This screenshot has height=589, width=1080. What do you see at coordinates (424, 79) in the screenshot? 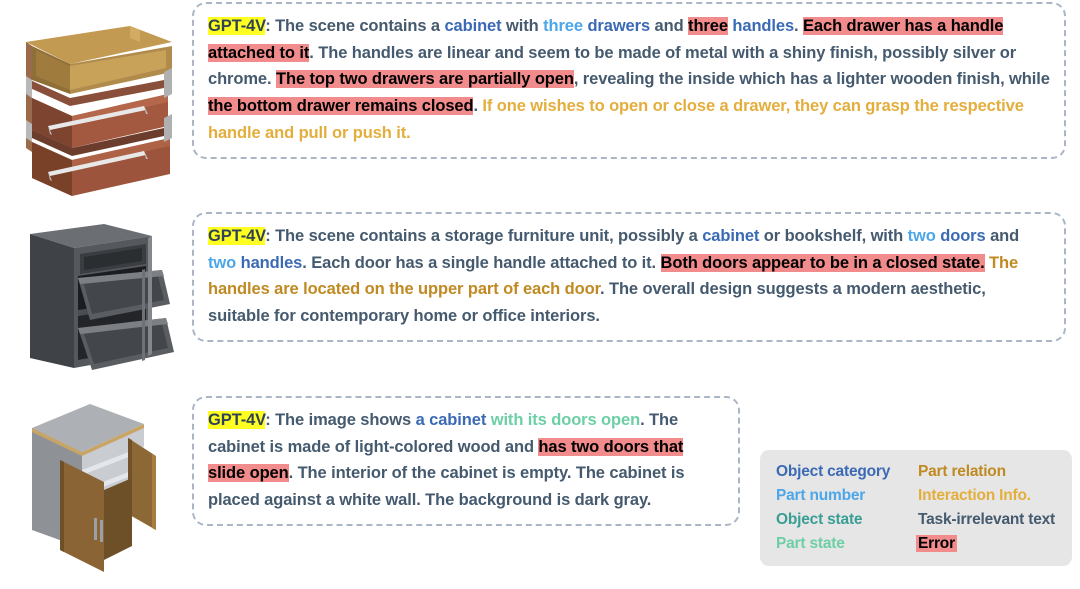
I see `caption-token-error: The top two drawers are partially open` at bounding box center [424, 79].